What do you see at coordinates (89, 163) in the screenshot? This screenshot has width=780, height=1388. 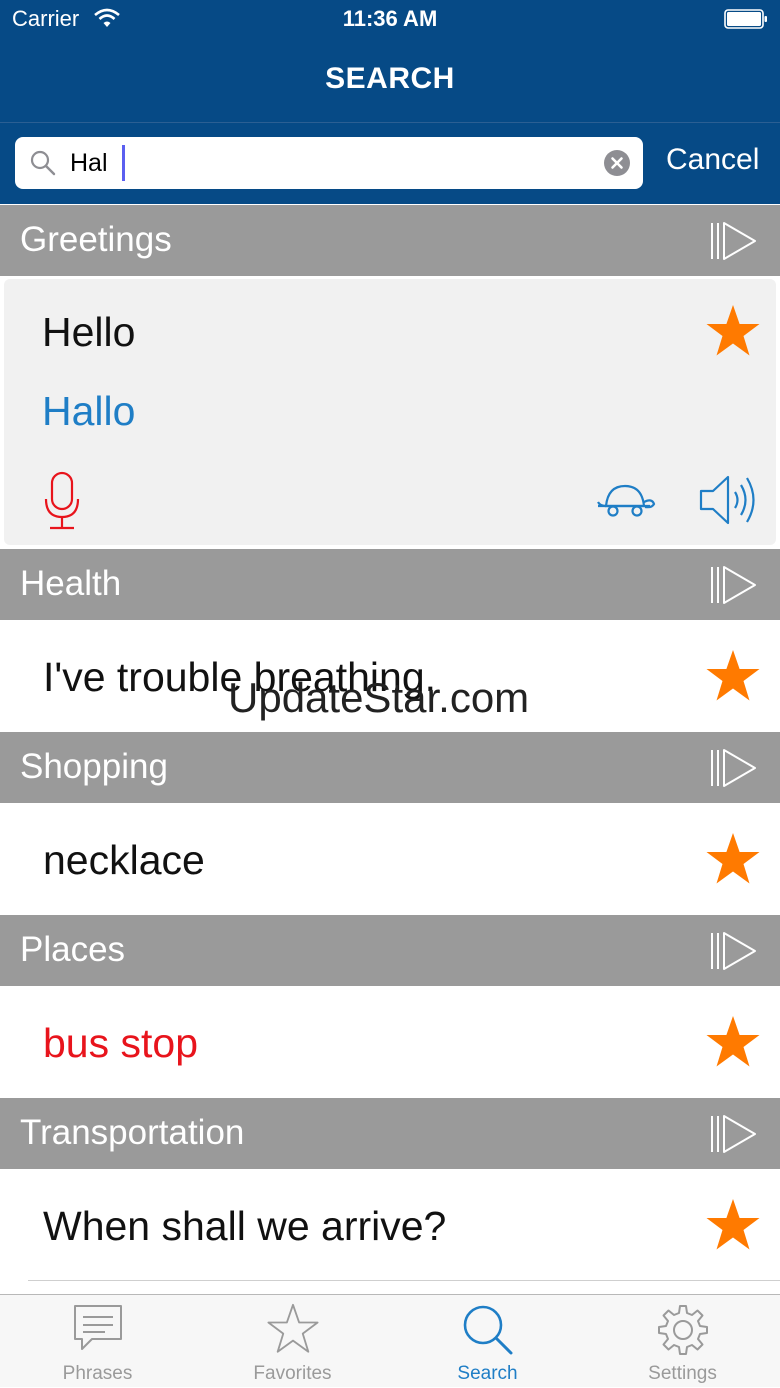 I see `search-query-text: Hal` at bounding box center [89, 163].